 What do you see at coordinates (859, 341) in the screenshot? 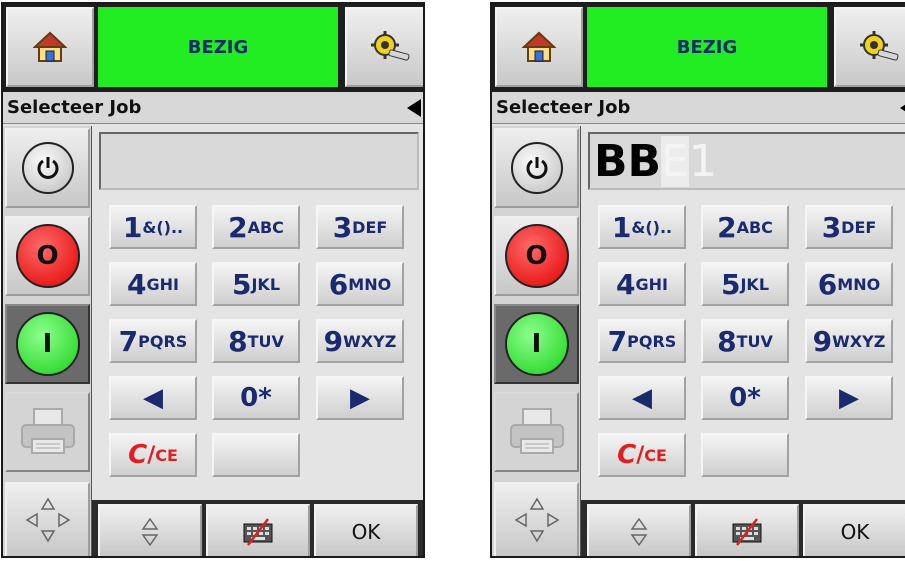
I see `key-9-sub: WXYZ` at bounding box center [859, 341].